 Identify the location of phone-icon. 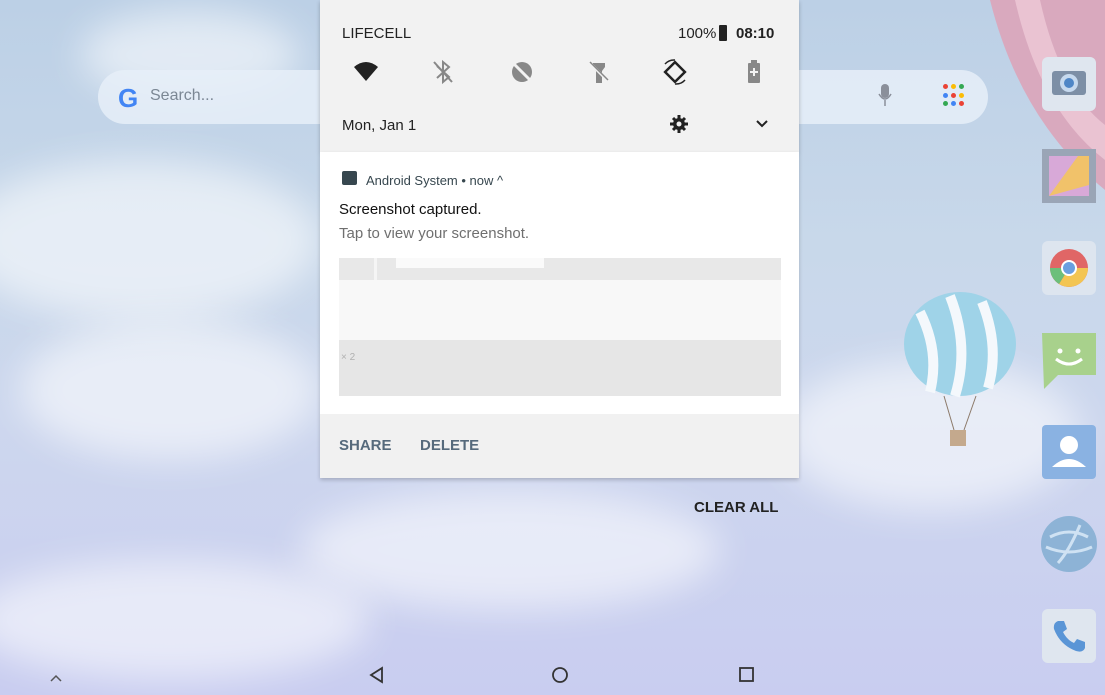
(1069, 636).